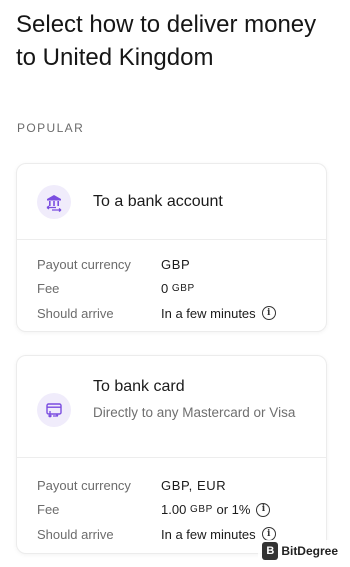 The height and width of the screenshot is (567, 350). What do you see at coordinates (194, 485) in the screenshot?
I see `detail-value: GBP, EUR` at bounding box center [194, 485].